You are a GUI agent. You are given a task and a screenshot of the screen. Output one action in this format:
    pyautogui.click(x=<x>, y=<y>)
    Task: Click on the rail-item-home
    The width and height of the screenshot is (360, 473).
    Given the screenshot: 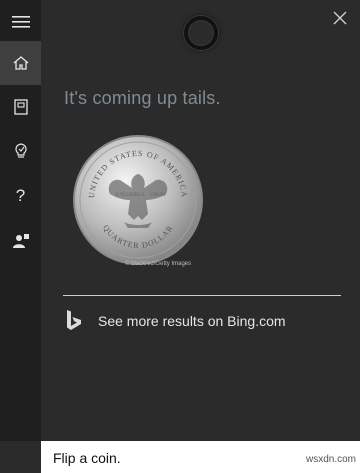 What is the action you would take?
    pyautogui.click(x=20, y=63)
    